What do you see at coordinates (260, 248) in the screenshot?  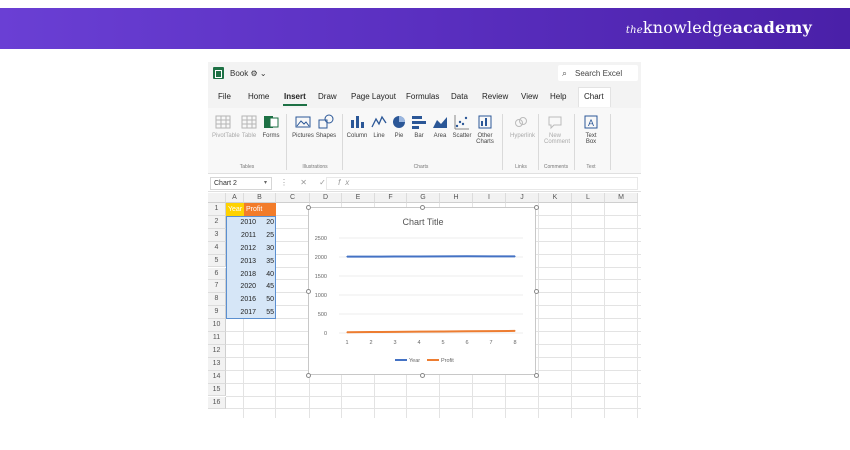 I see `cell-b4: 30` at bounding box center [260, 248].